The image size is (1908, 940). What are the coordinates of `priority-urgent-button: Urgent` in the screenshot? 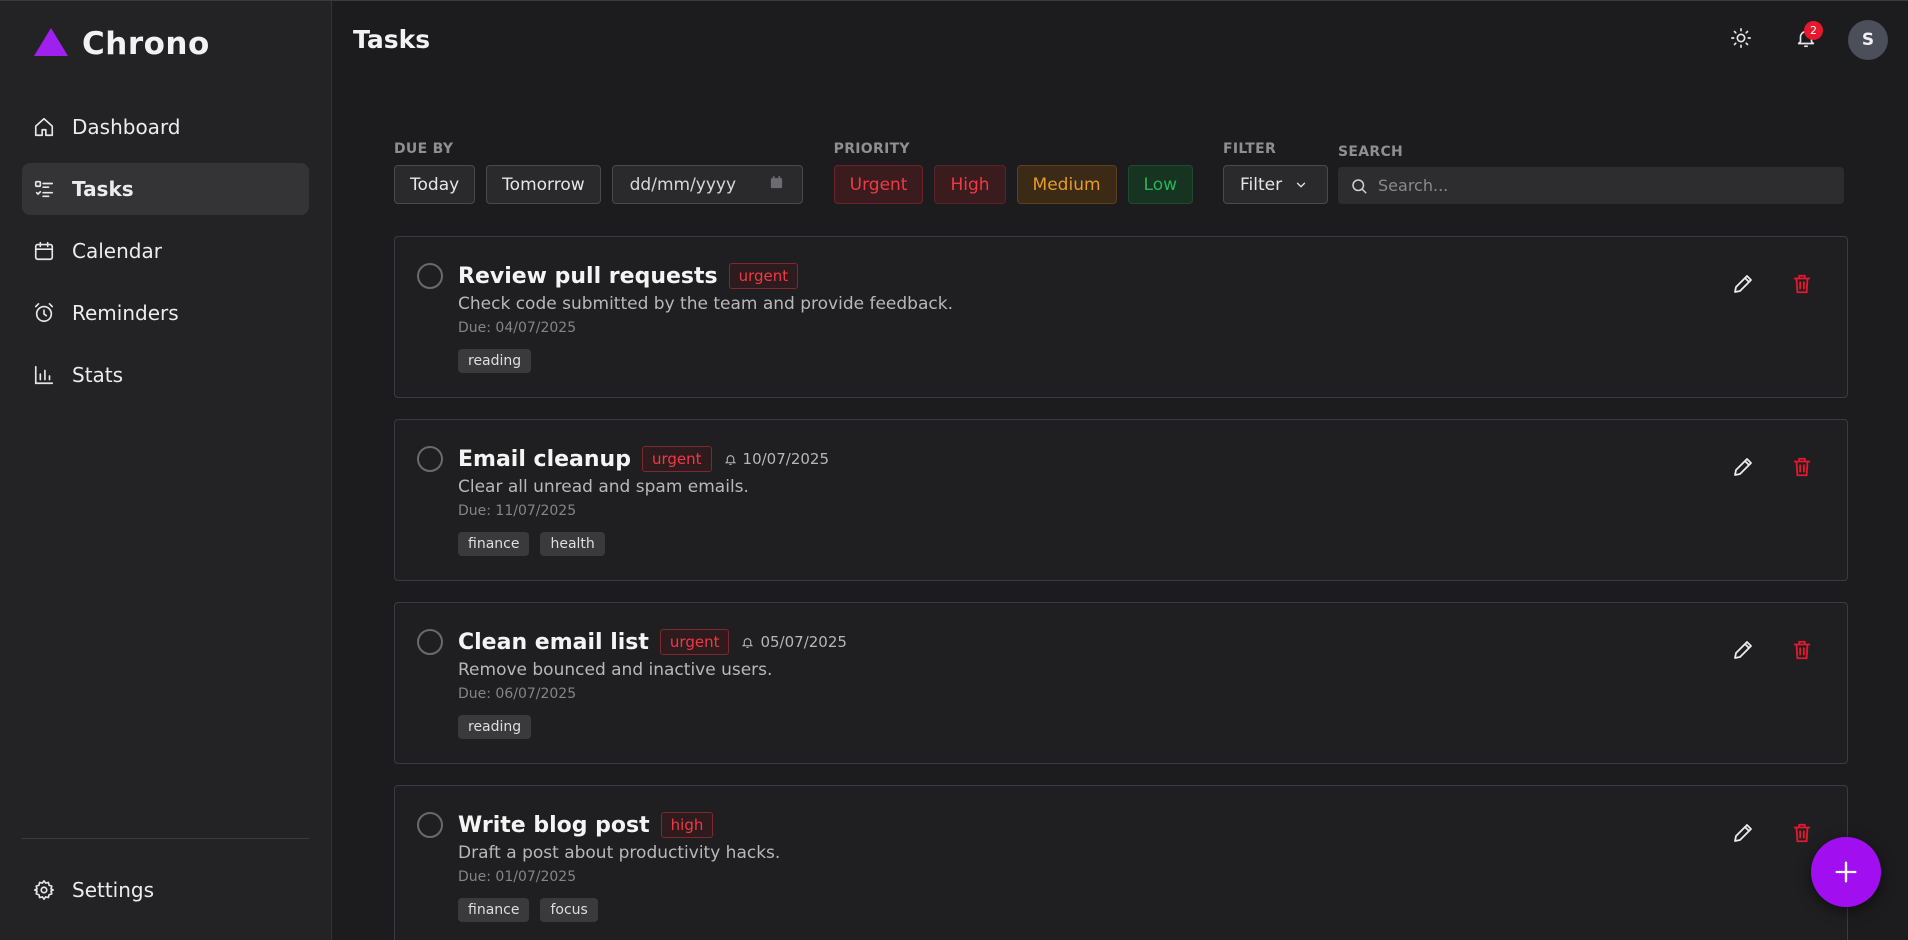 It's located at (878, 184).